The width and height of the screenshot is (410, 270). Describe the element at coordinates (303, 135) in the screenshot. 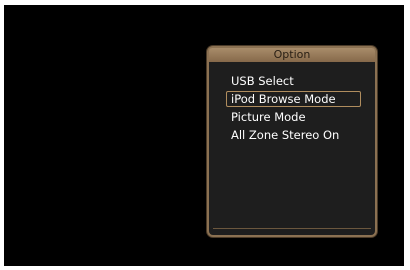

I see `menu-item-all-zone-stereo-on: All Zone Stereo On` at that location.